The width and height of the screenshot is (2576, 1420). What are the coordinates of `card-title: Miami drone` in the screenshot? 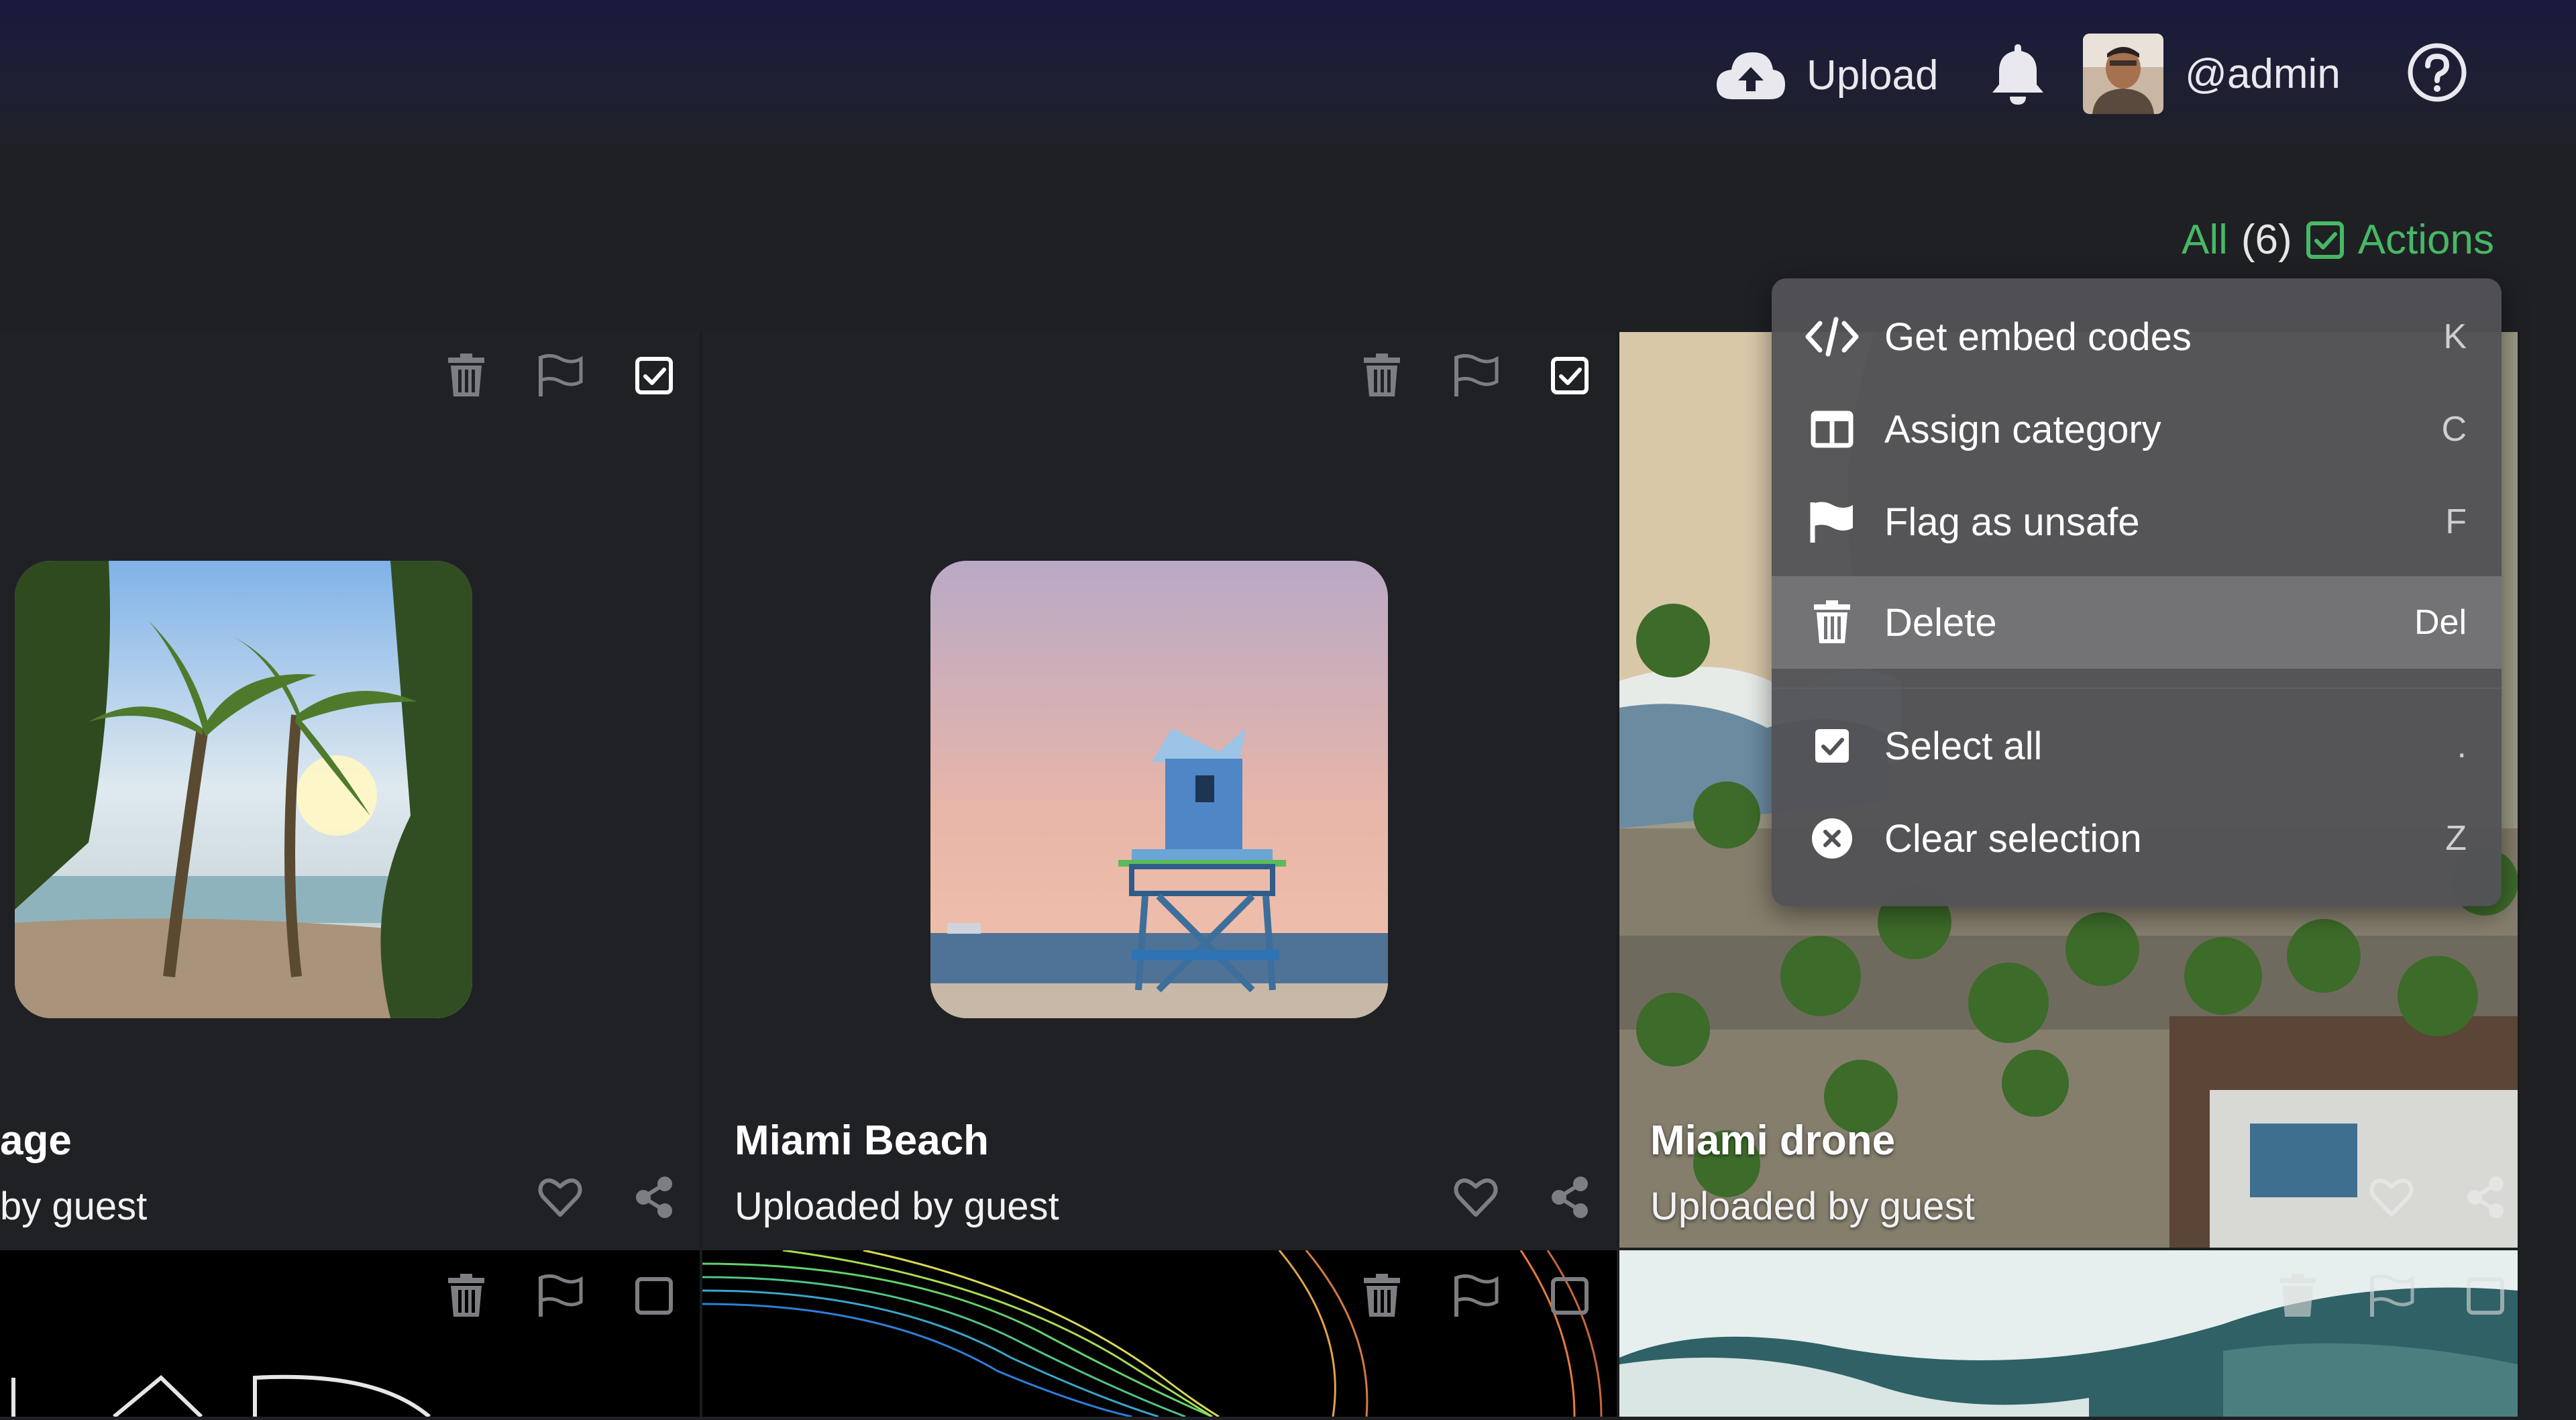 It's located at (1773, 1140).